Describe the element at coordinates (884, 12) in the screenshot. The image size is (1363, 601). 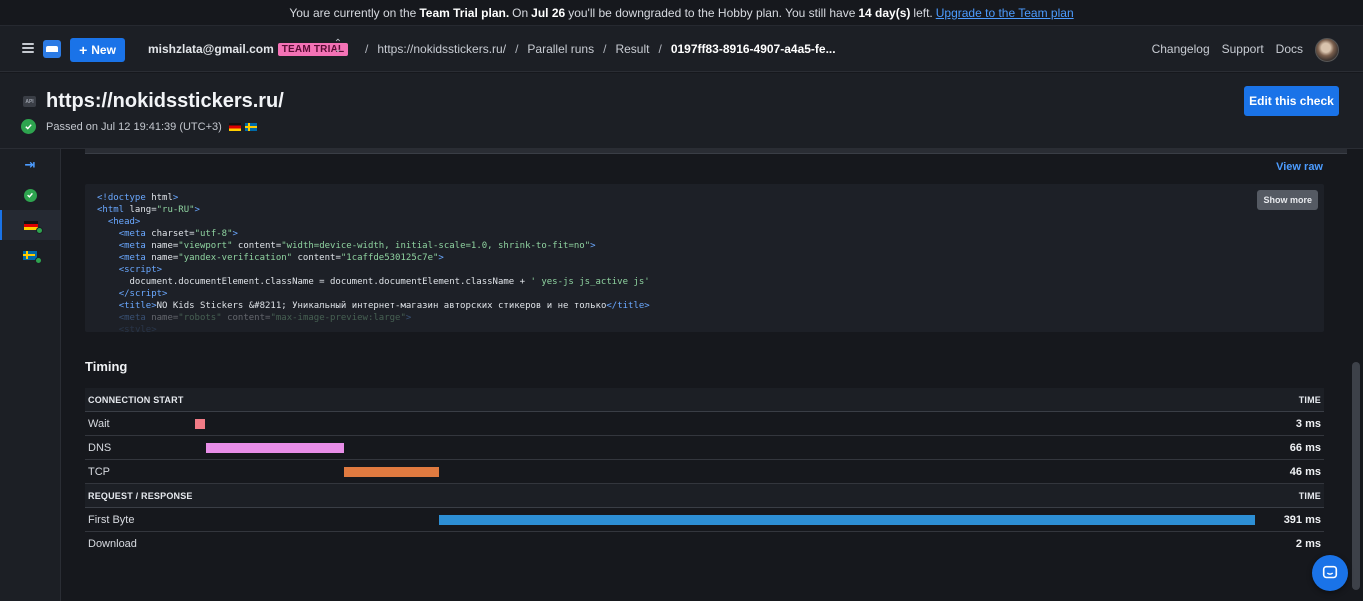
I see `banner-days: 14 day(s)` at that location.